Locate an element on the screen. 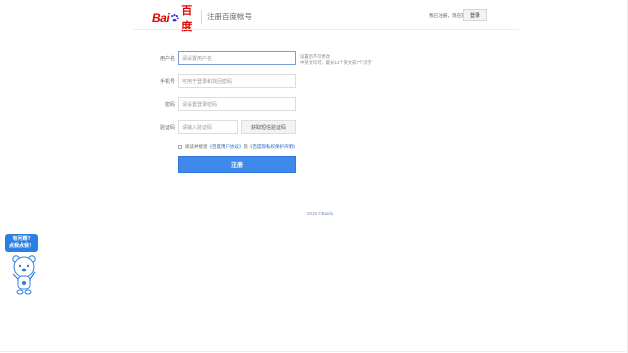 The height and width of the screenshot is (353, 628). have-account-text: 我已注册，现在就 is located at coordinates (447, 15).